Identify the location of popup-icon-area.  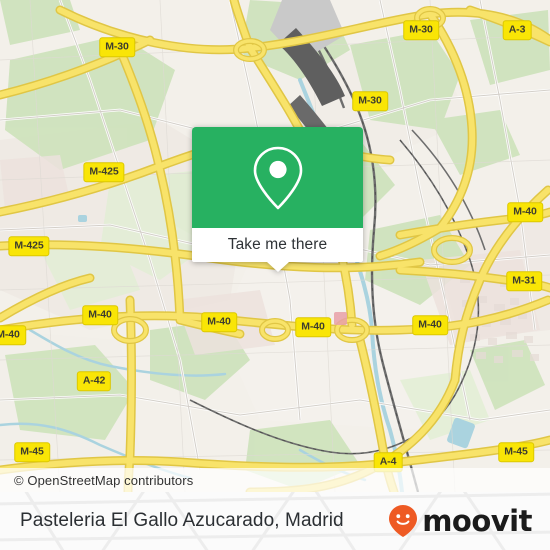
(277, 177).